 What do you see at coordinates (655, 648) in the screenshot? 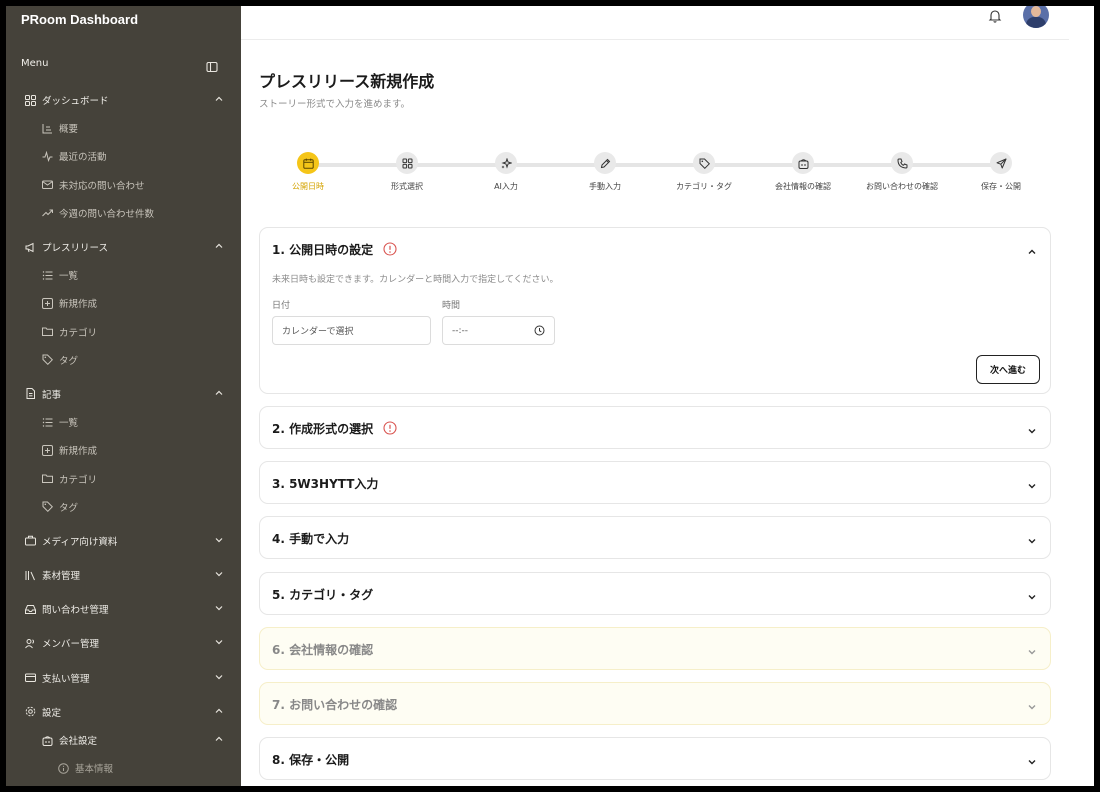
I see `section-company-info: 6. 会社情報の確認` at bounding box center [655, 648].